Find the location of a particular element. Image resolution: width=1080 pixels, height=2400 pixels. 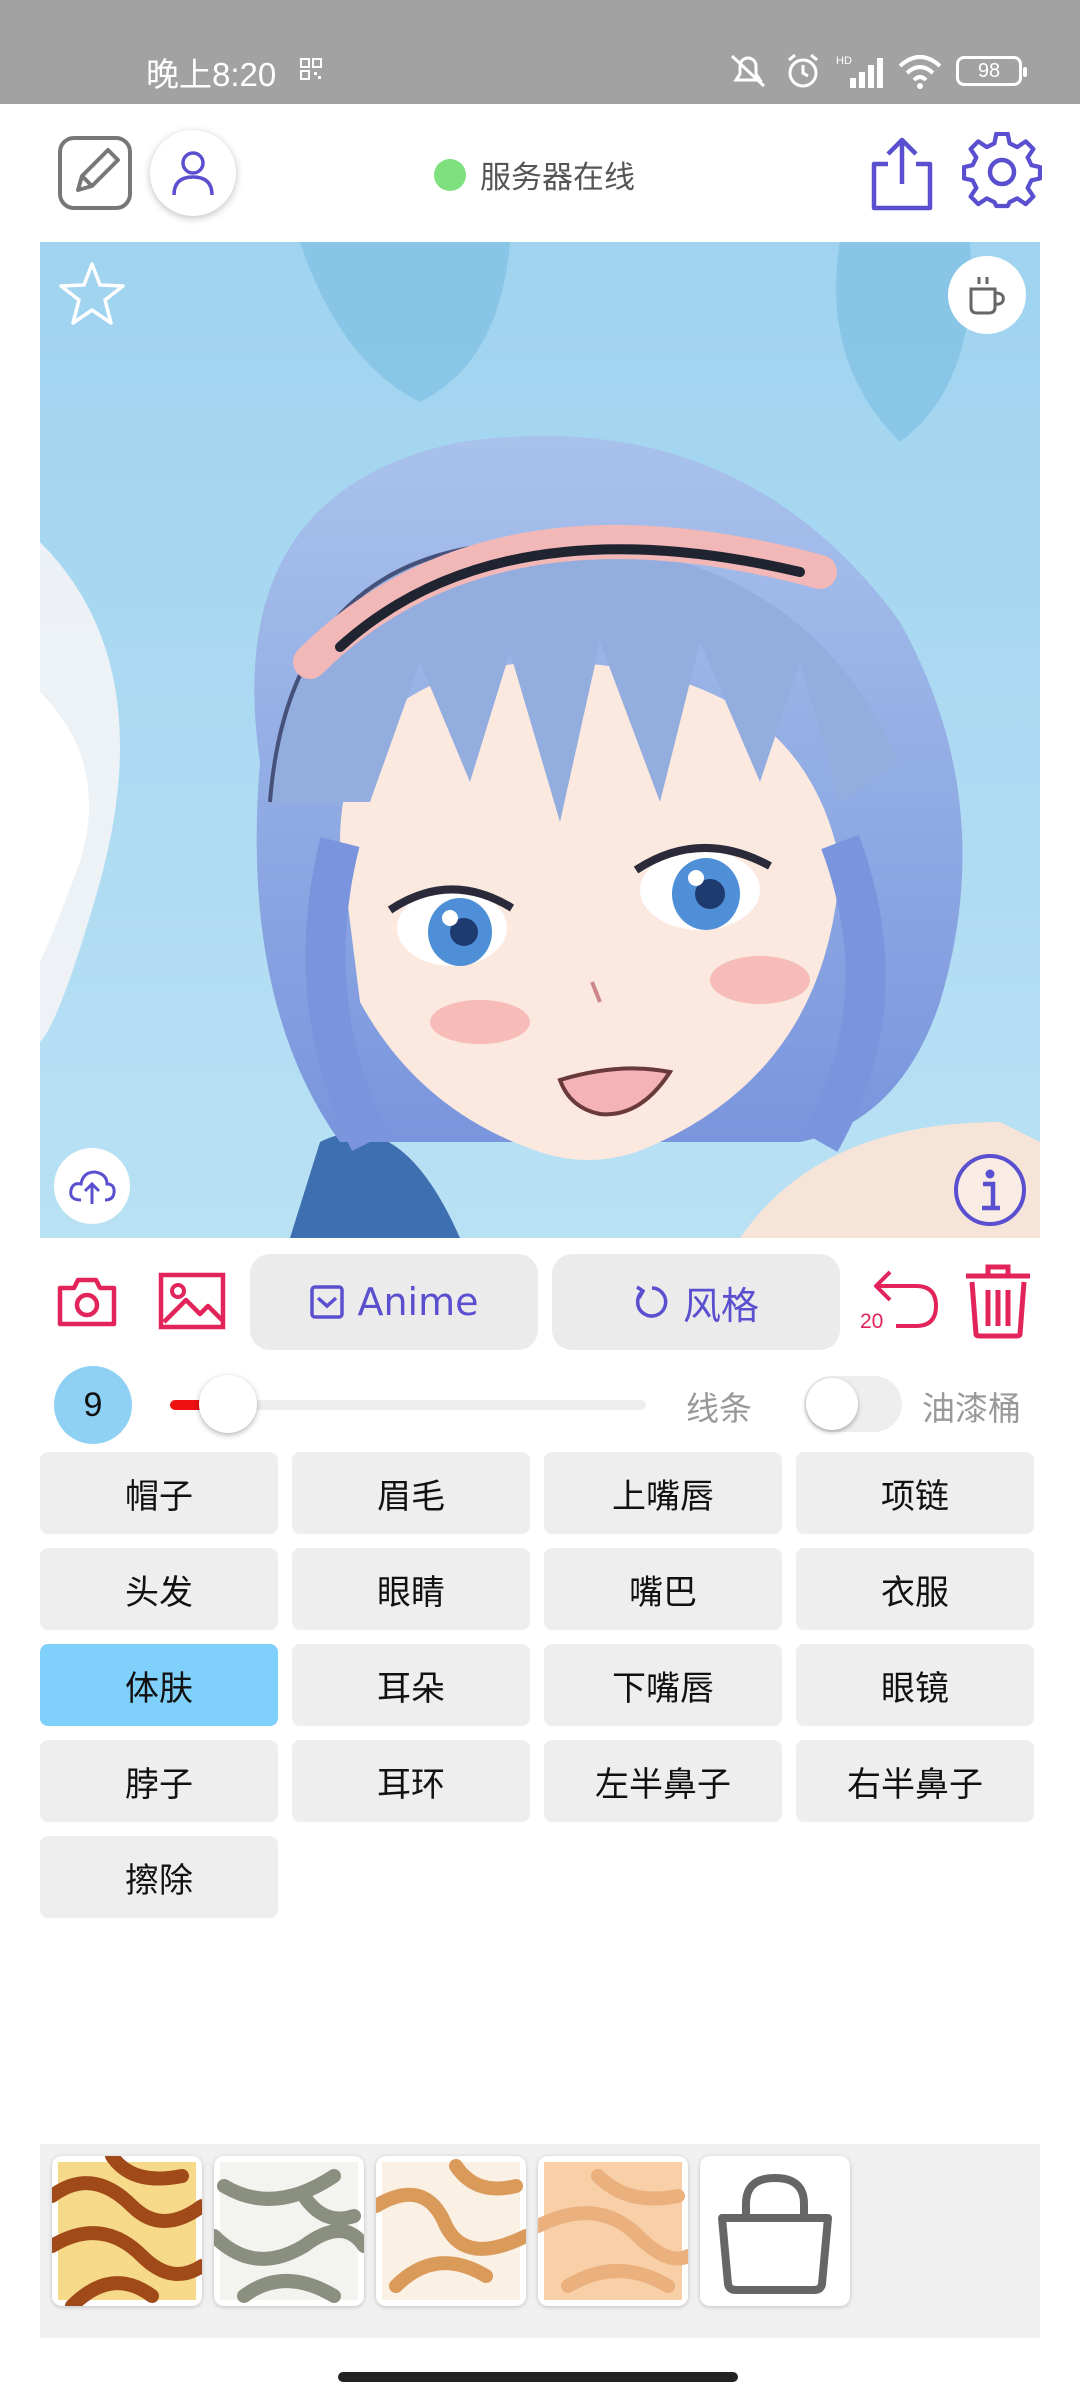

brush-size-value: 9 is located at coordinates (93, 1404).